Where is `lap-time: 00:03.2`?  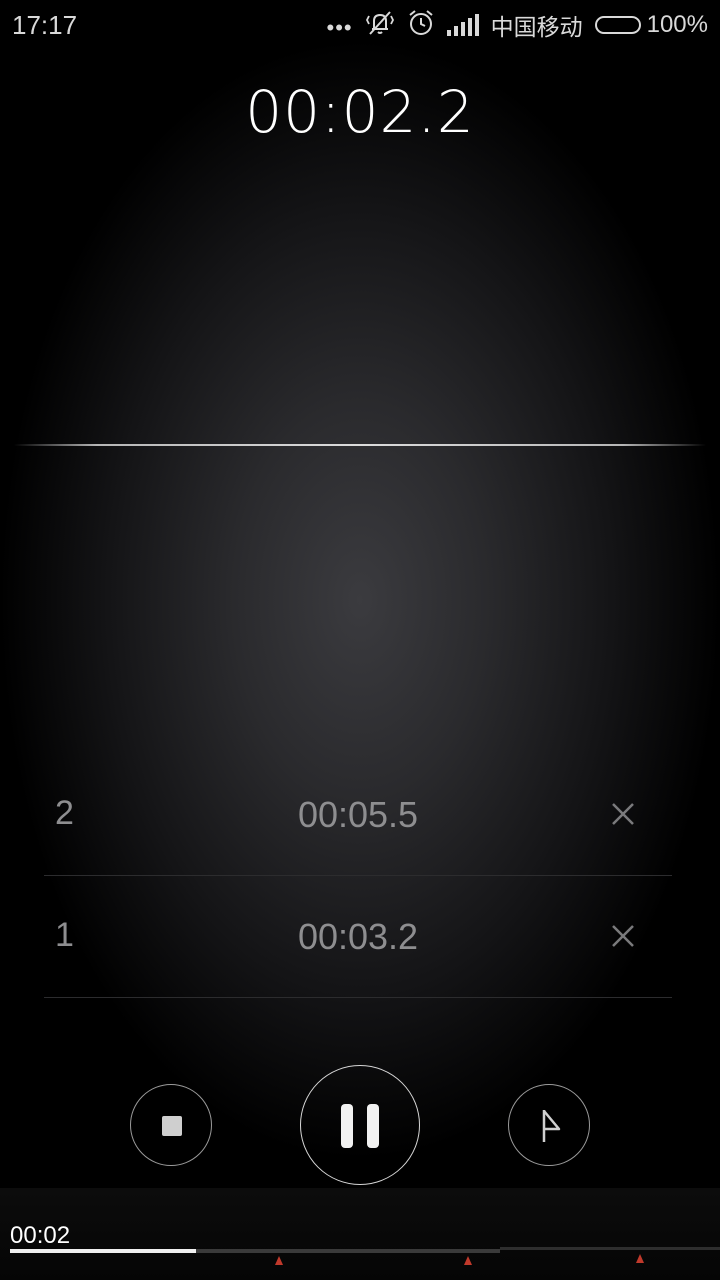
lap-time: 00:03.2 is located at coordinates (358, 936).